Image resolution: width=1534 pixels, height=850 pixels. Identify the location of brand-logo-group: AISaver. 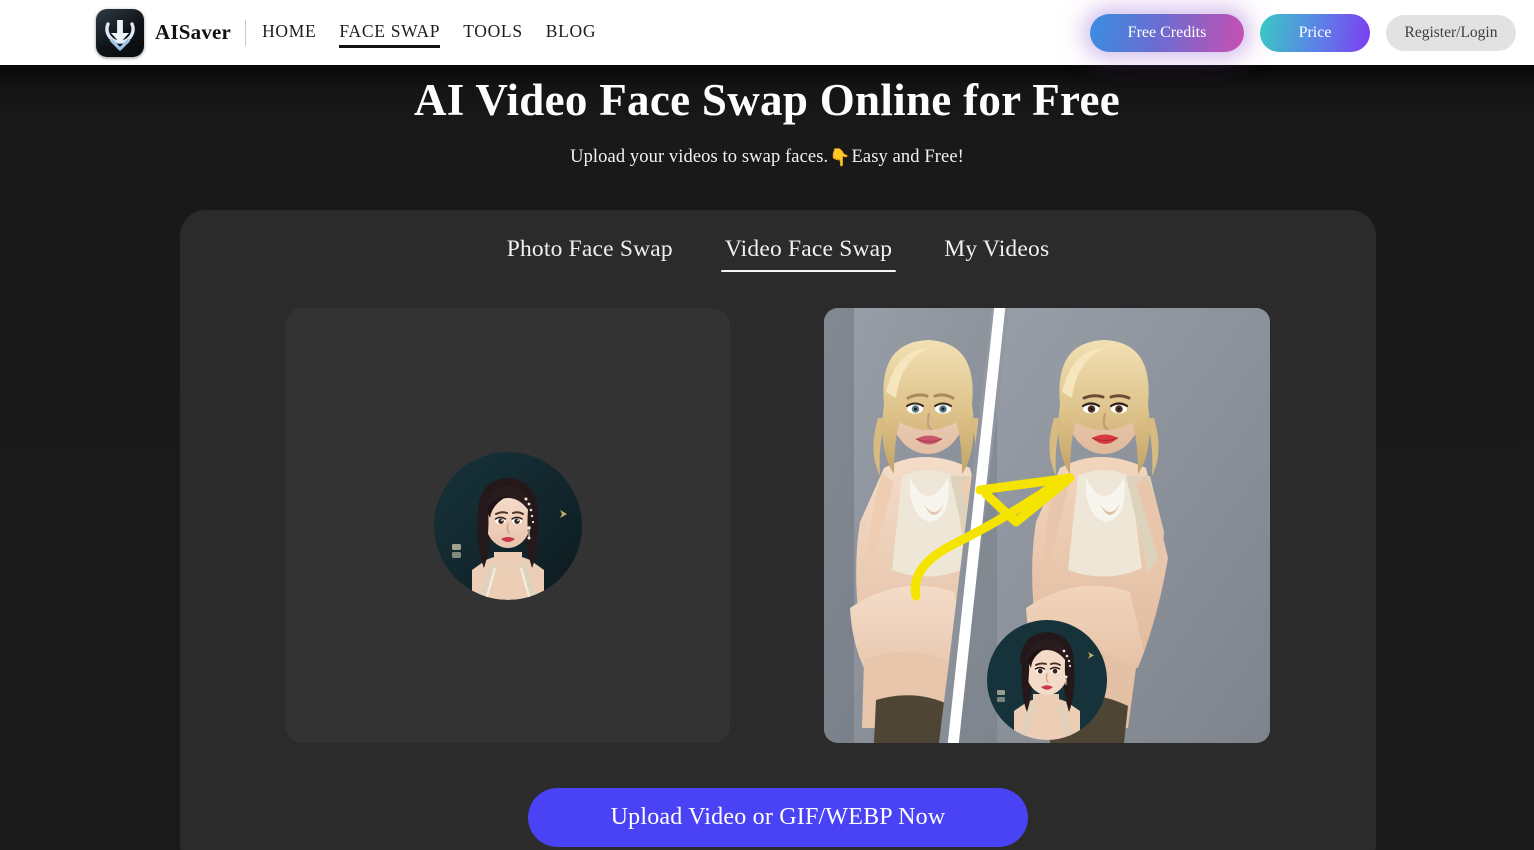
(164, 32).